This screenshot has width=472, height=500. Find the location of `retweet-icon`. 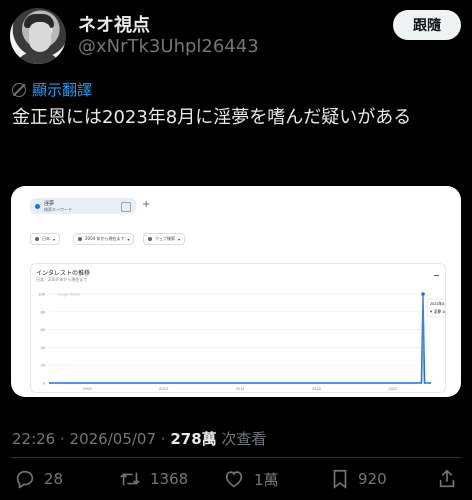

retweet-icon is located at coordinates (130, 479).